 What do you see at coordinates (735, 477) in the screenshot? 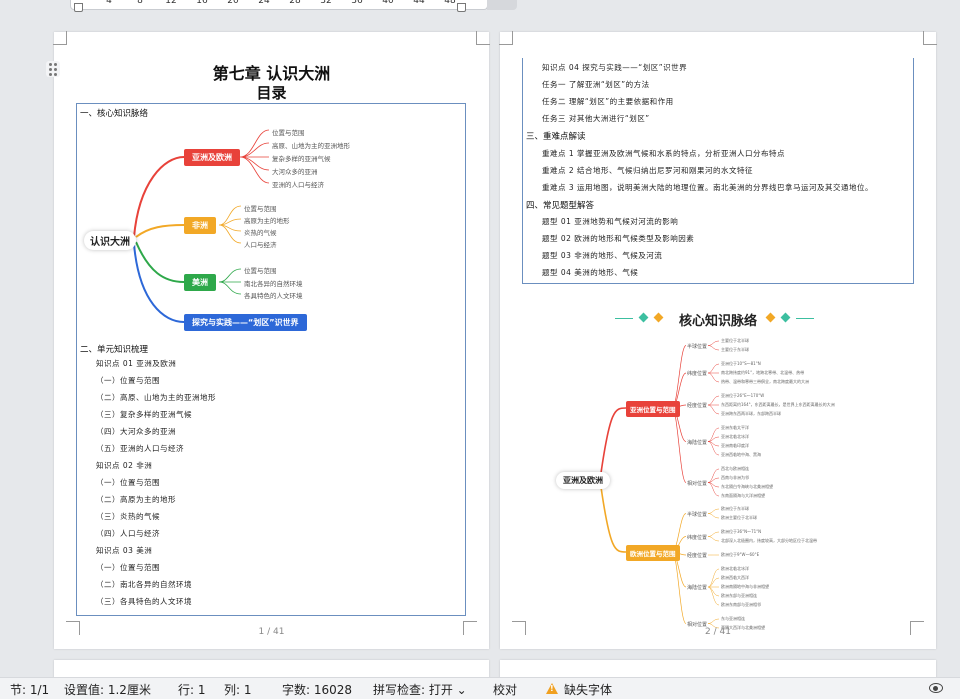
I see `mindmap2-leaf: 西南与非洲为邻` at bounding box center [735, 477].